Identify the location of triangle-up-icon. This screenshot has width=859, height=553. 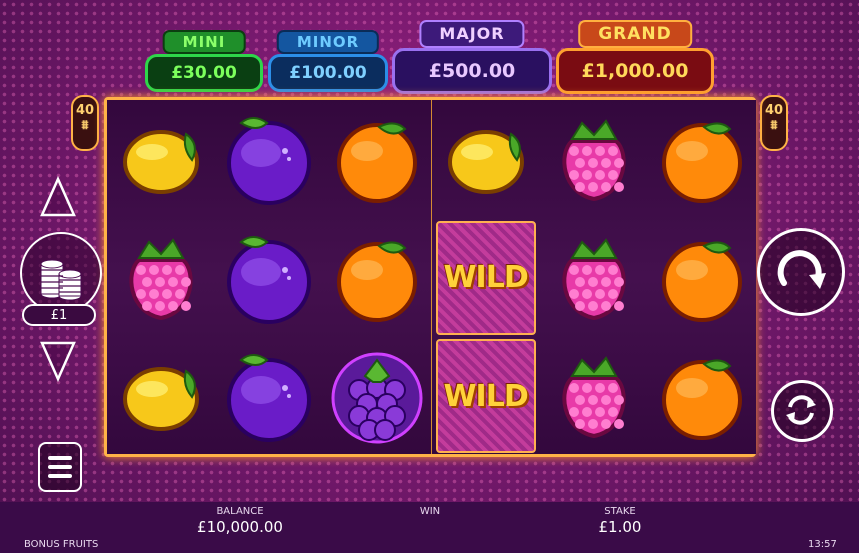
(58, 196).